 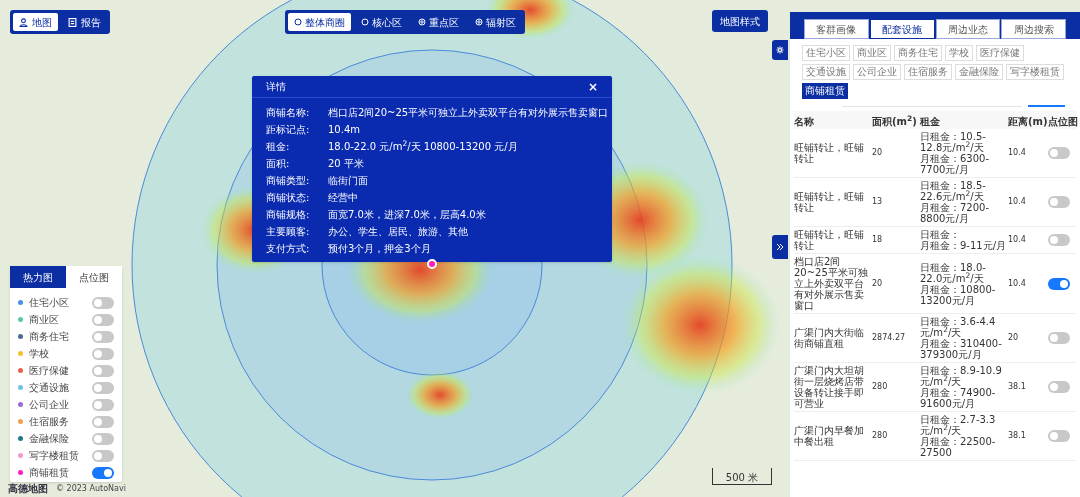 What do you see at coordinates (872, 53) in the screenshot?
I see `category-chip: 商业区` at bounding box center [872, 53].